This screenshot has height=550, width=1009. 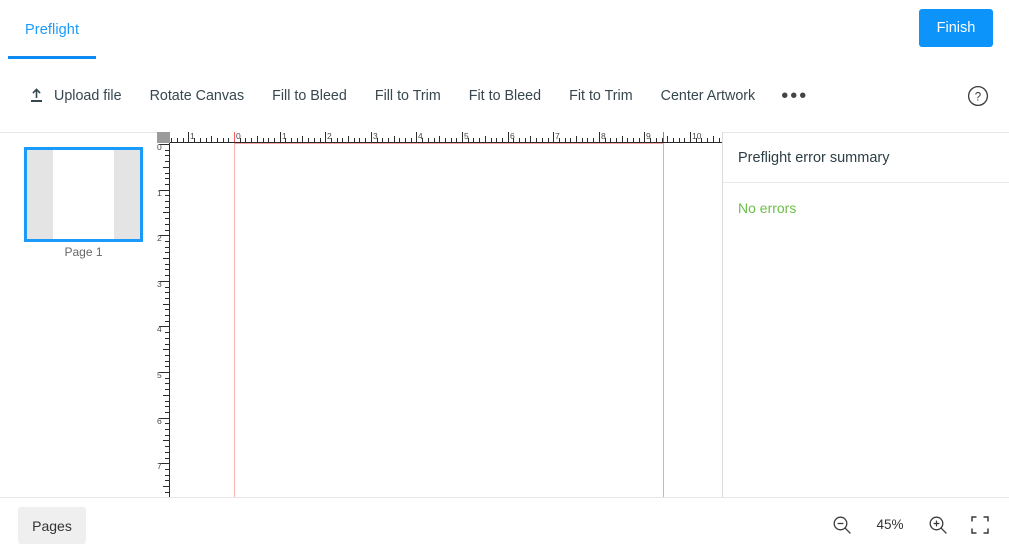 I want to click on top-tab-bar: Preflight Finish, so click(x=504, y=29).